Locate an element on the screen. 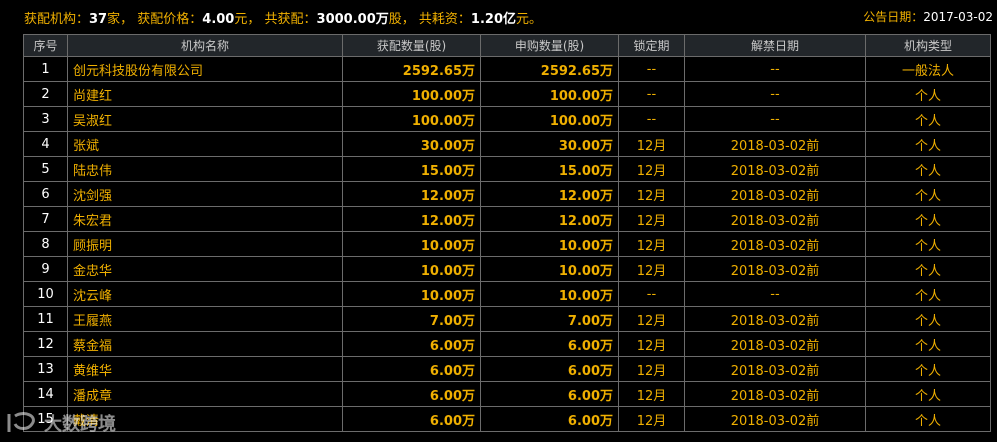 This screenshot has height=442, width=997. watermark-text: 大数跨境 is located at coordinates (80, 424).